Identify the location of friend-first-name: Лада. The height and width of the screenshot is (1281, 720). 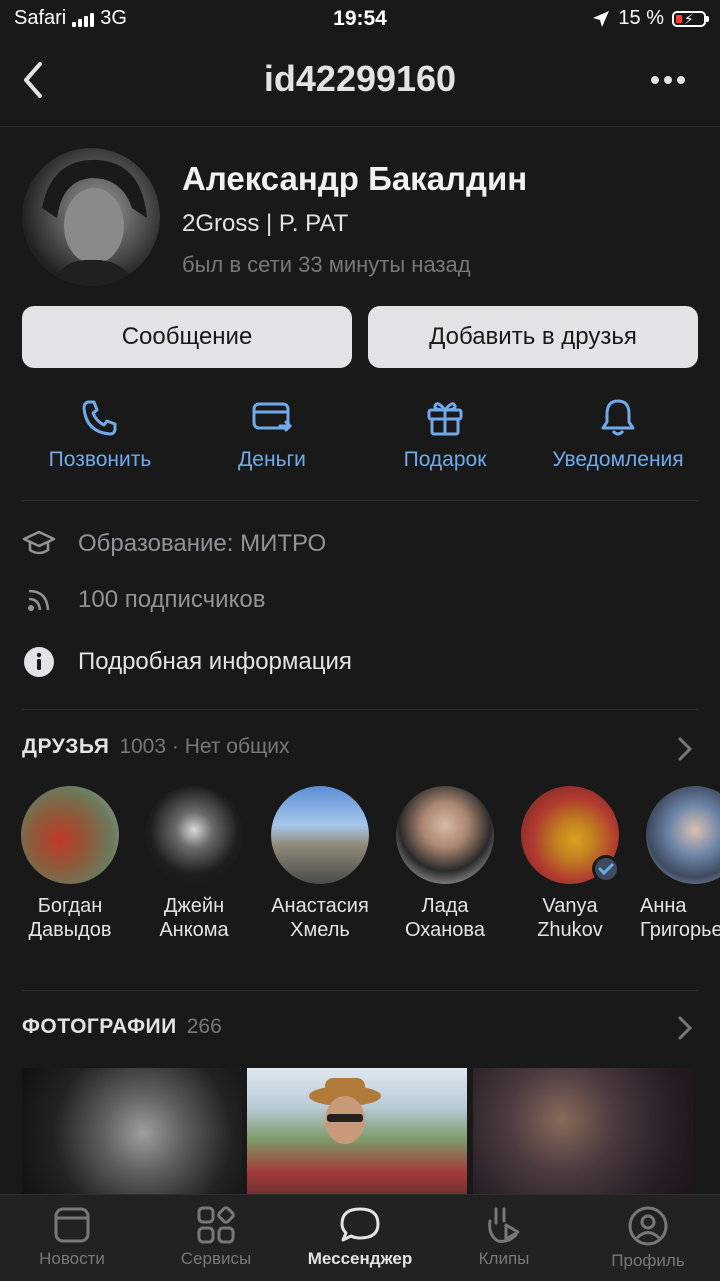
(445, 906).